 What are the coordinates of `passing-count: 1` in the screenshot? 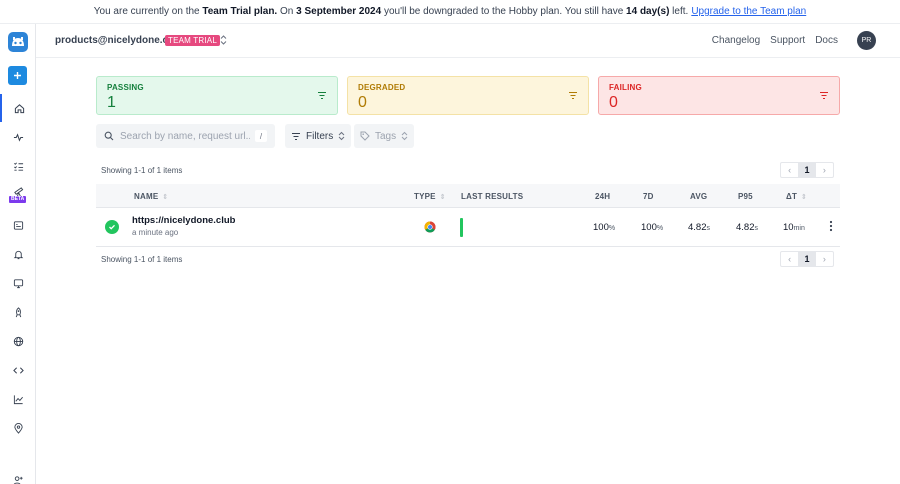 It's located at (111, 102).